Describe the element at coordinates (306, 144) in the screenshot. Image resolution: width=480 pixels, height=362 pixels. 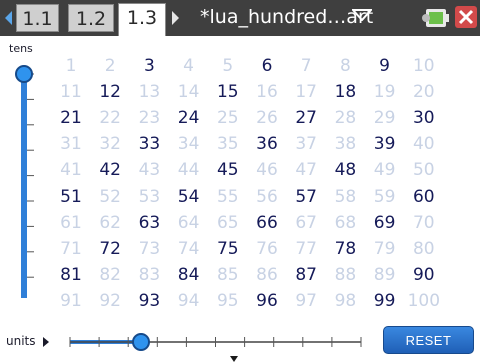
I see `grid-cell: 37` at that location.